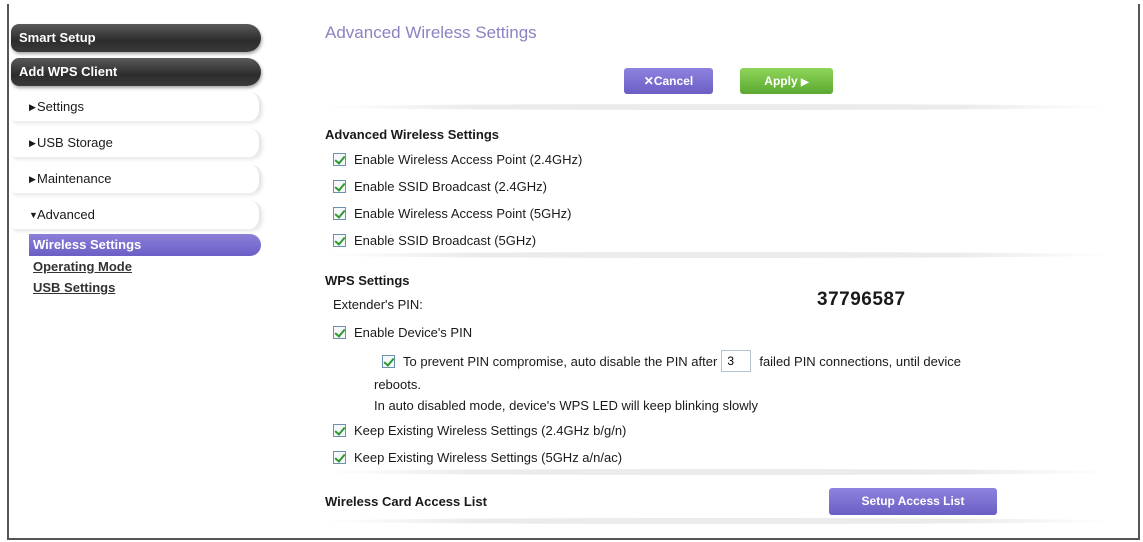 This screenshot has height=542, width=1143. Describe the element at coordinates (136, 215) in the screenshot. I see `sidebar-item-advanced: ▼ Advanced` at that location.